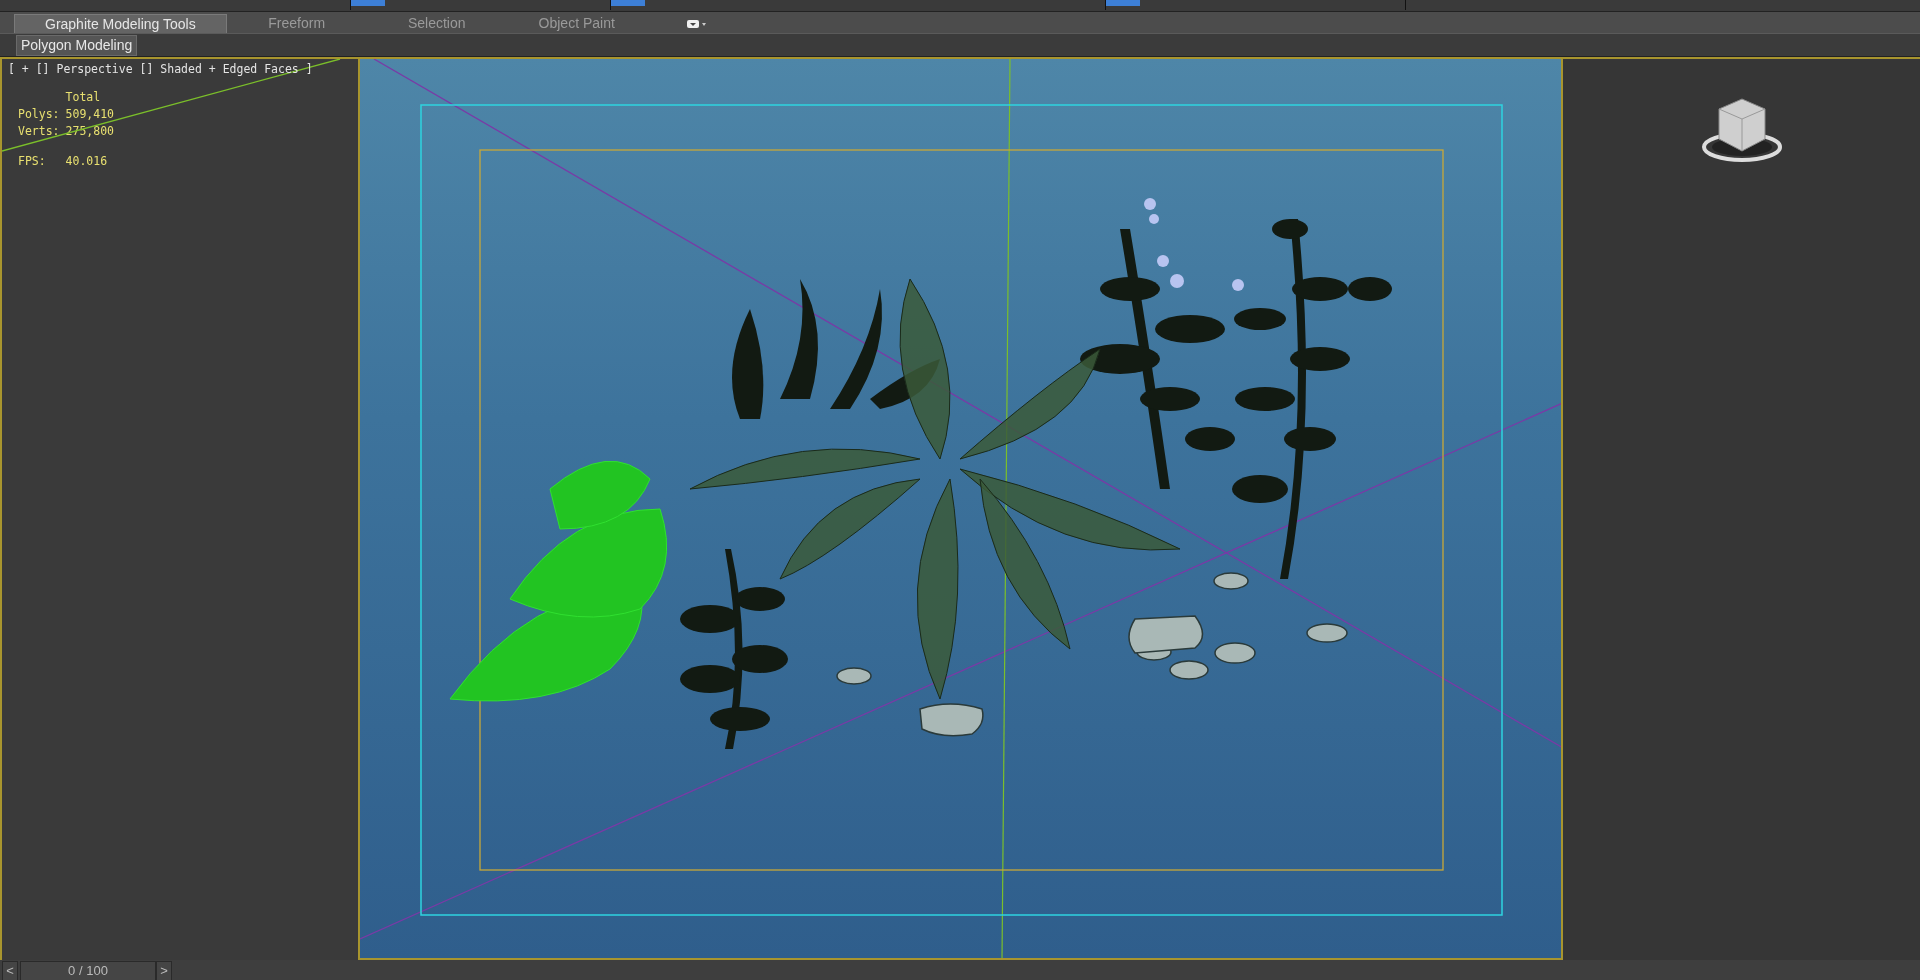  Describe the element at coordinates (39, 114) in the screenshot. I see `stat-label: Polys:` at that location.